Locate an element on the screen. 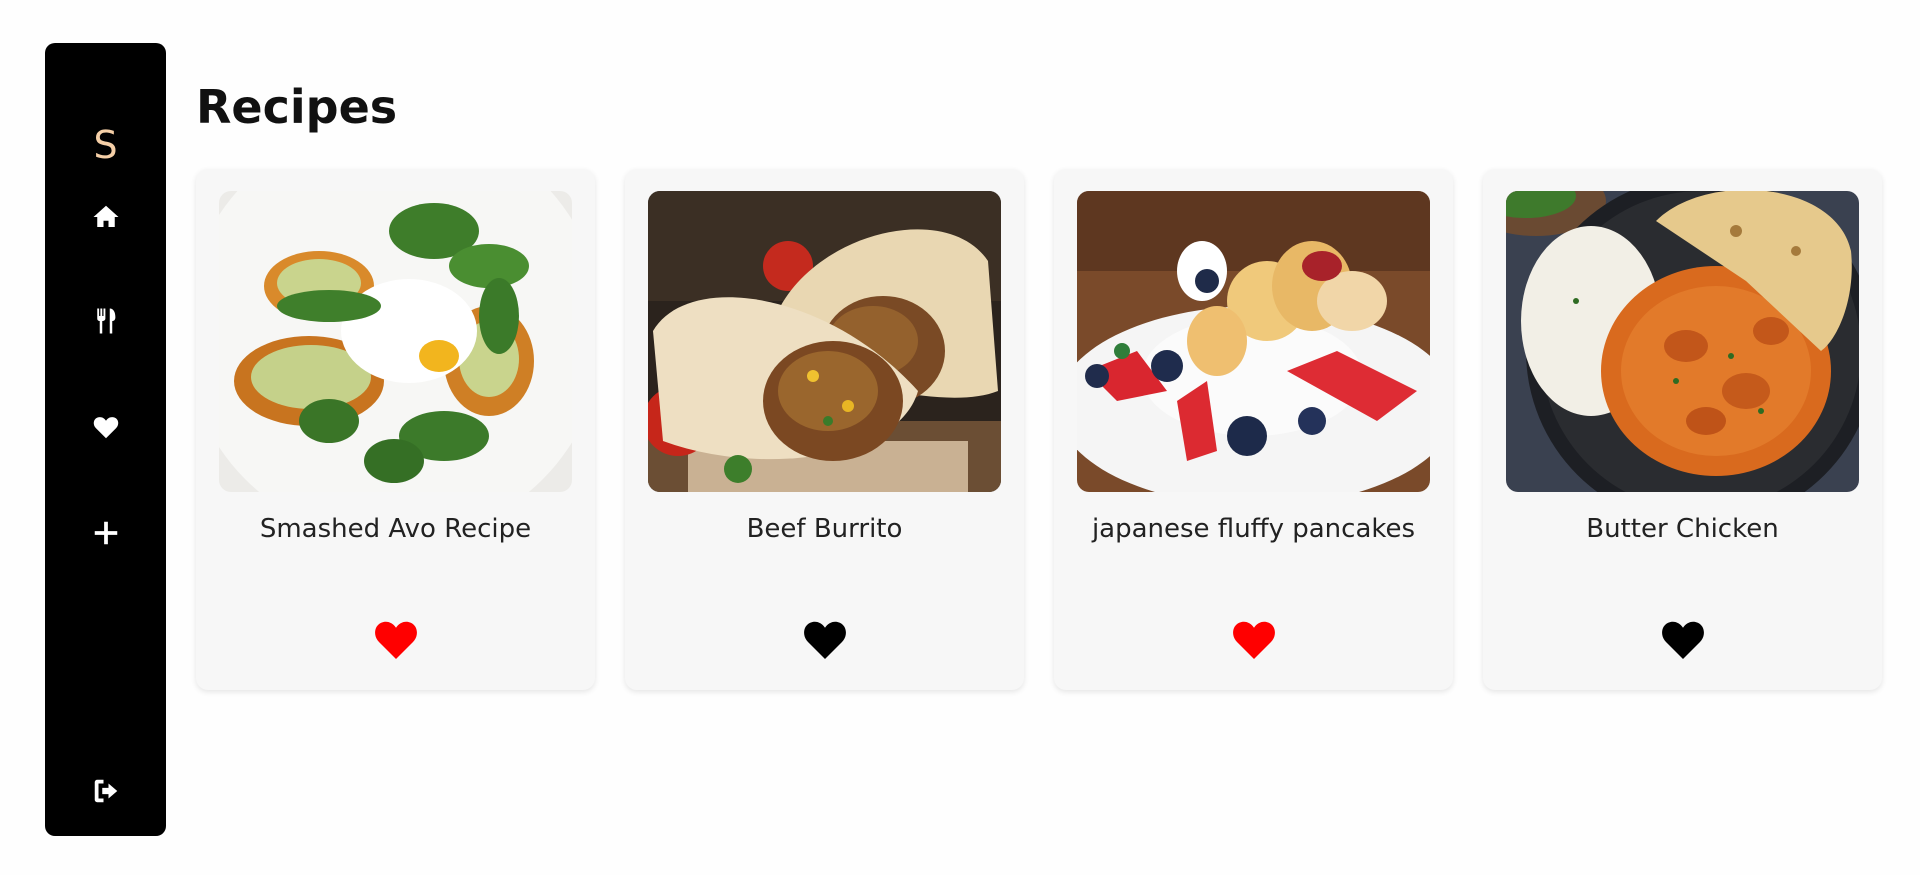 This screenshot has height=875, width=1920. recipe-card: Beef Burrito is located at coordinates (824, 429).